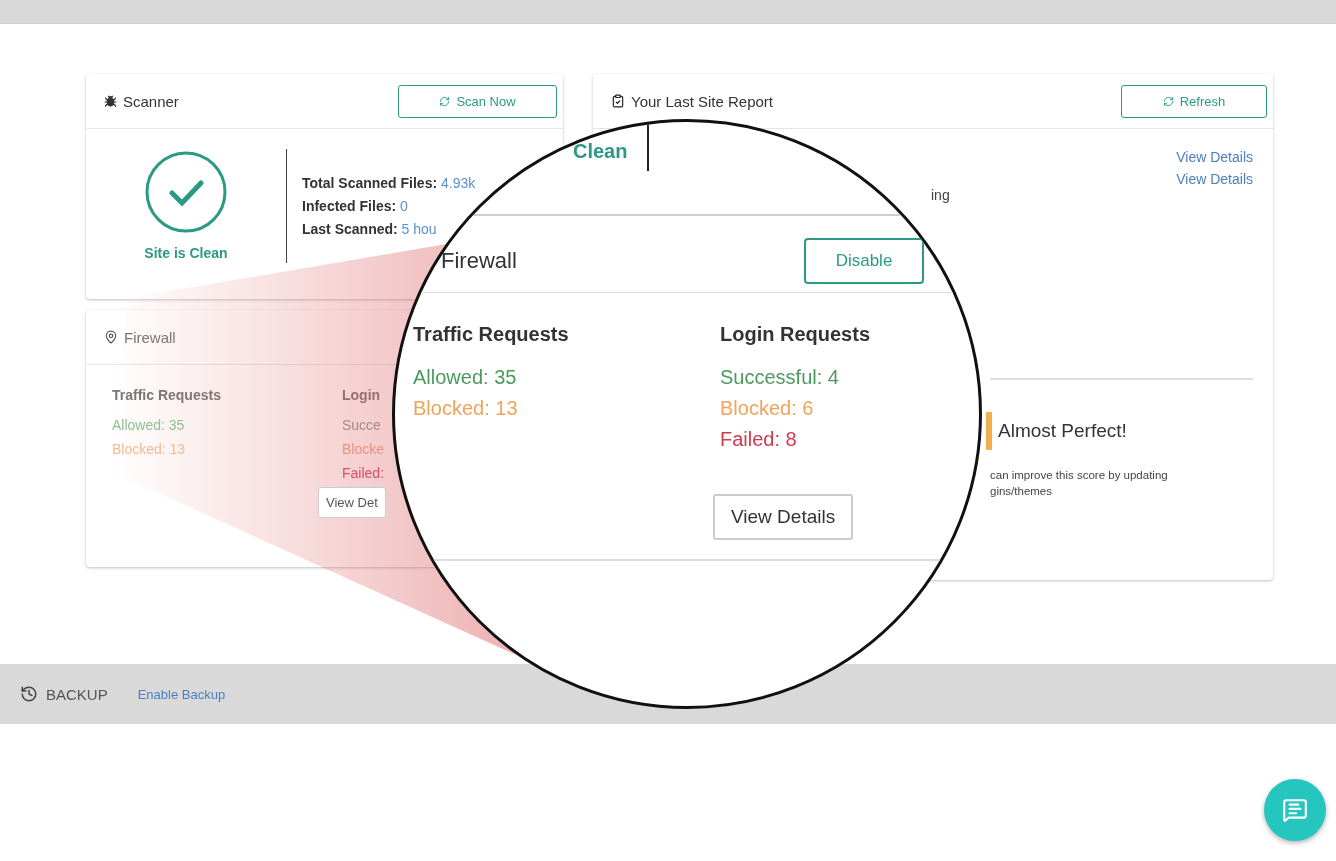  I want to click on chat-icon, so click(1295, 810).